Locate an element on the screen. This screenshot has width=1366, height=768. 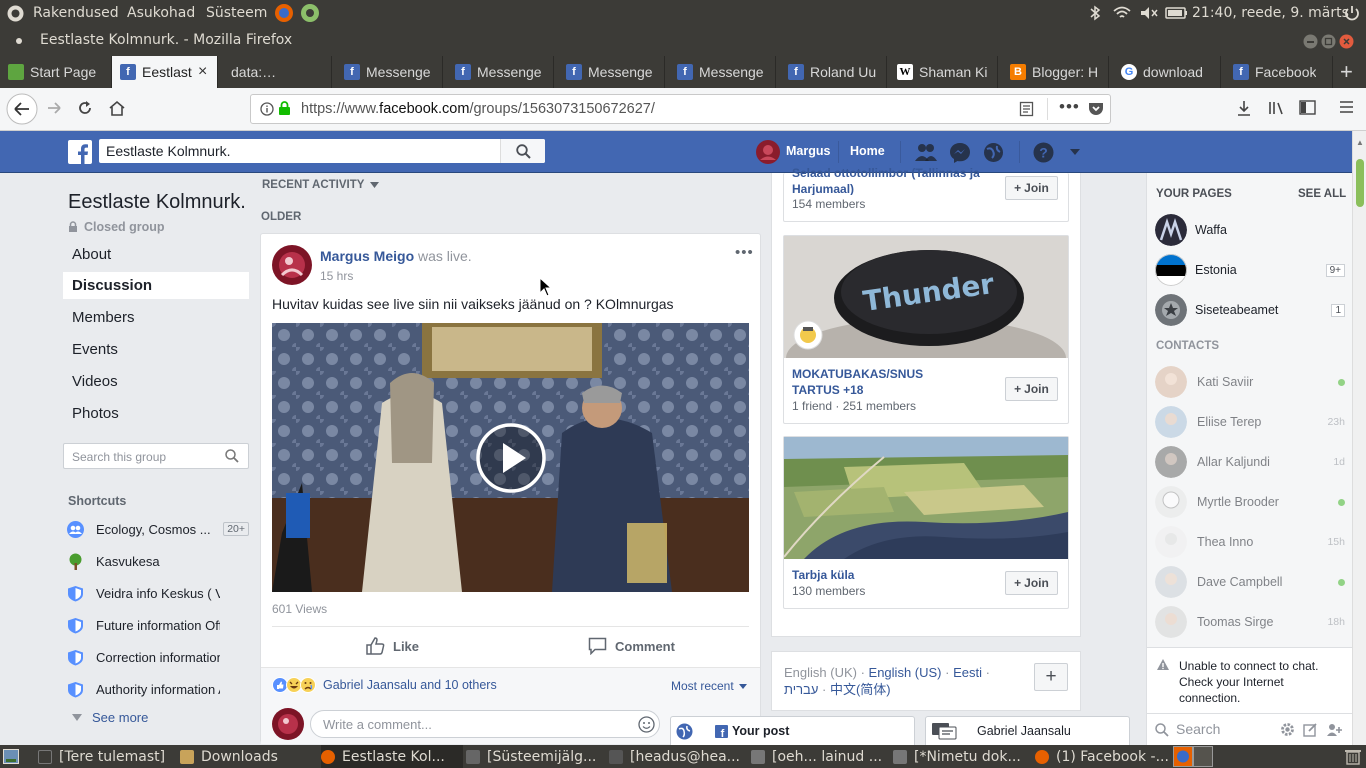
taskbar-item-downloads: Downloads is located at coordinates (248, 756).